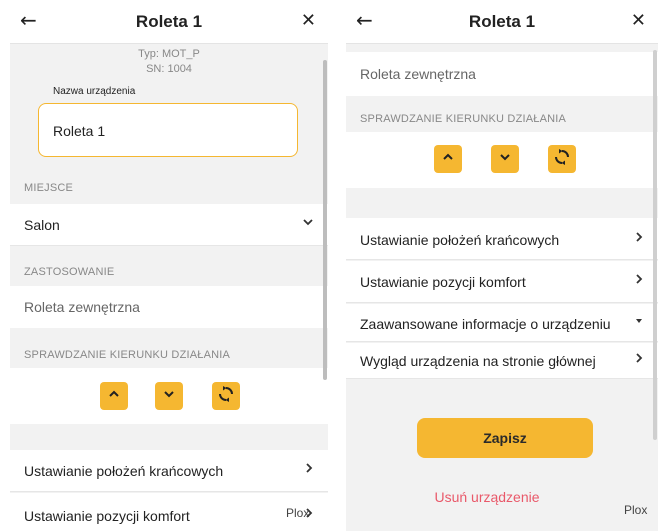 The height and width of the screenshot is (531, 660). Describe the element at coordinates (505, 438) in the screenshot. I see `save-button: Zapisz` at that location.